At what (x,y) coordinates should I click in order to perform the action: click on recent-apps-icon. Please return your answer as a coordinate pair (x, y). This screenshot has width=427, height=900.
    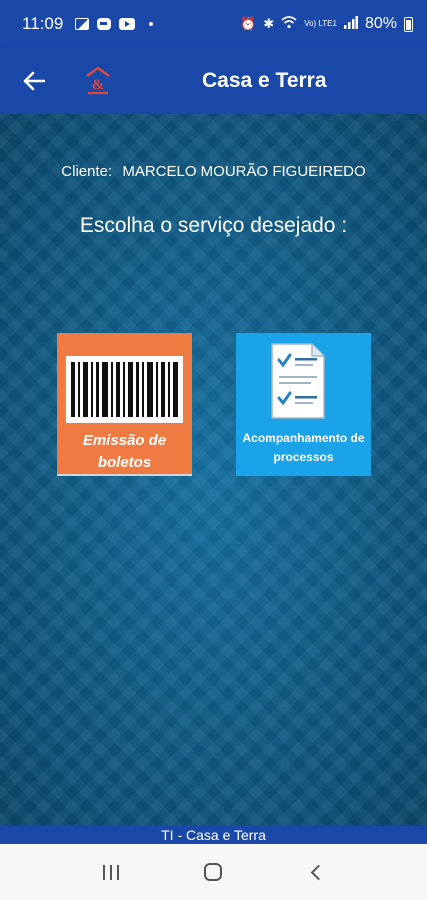
    Looking at the image, I should click on (111, 872).